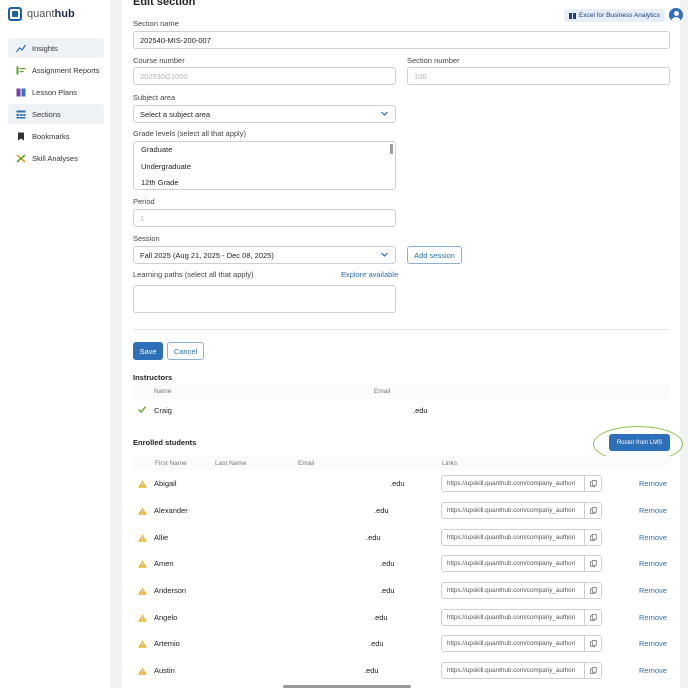 The width and height of the screenshot is (688, 688). I want to click on listbox-scrollbar, so click(391, 149).